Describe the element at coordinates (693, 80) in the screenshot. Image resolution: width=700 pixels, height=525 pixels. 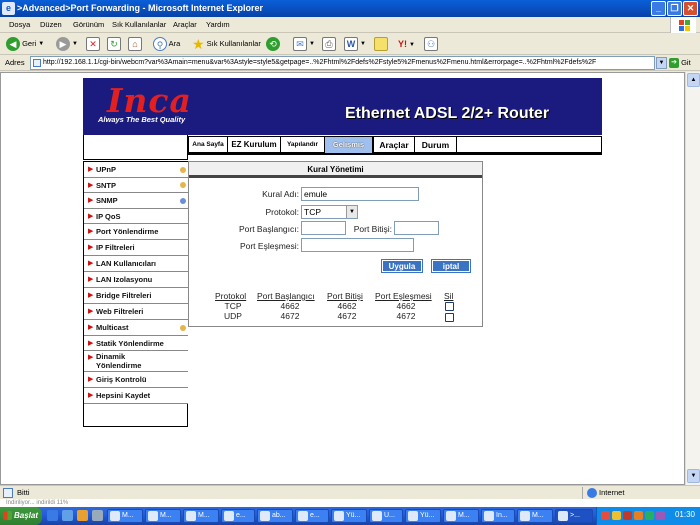
I see `scroll-up-button: ▲` at that location.